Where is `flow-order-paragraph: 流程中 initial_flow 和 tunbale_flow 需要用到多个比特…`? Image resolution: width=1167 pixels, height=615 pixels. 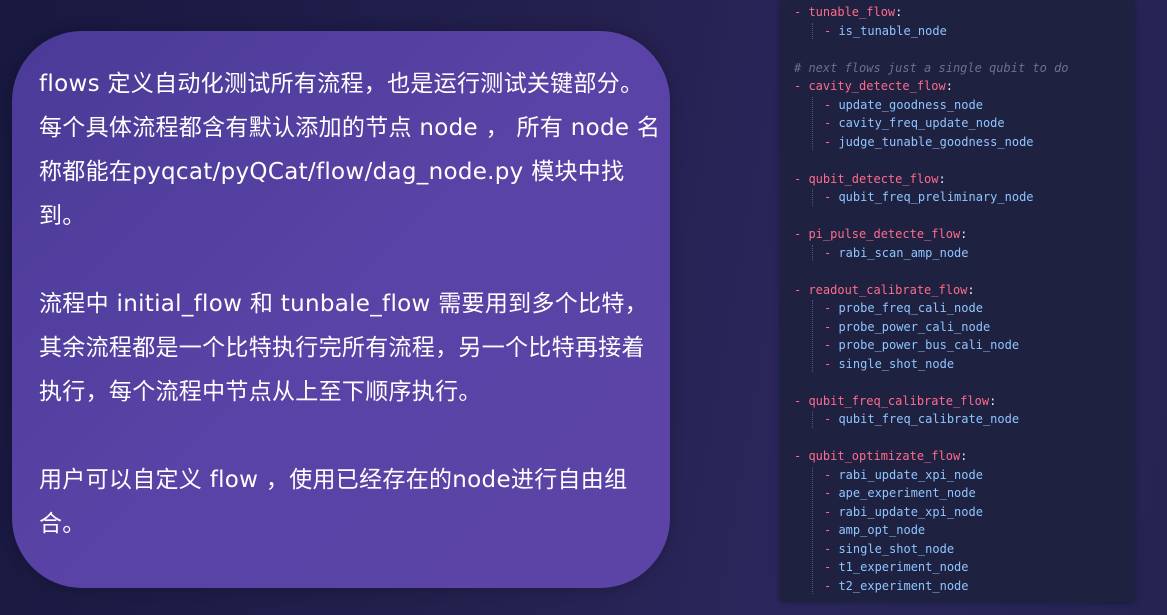 flow-order-paragraph: 流程中 initial_flow 和 tunbale_flow 需要用到多个比特… is located at coordinates (343, 348).